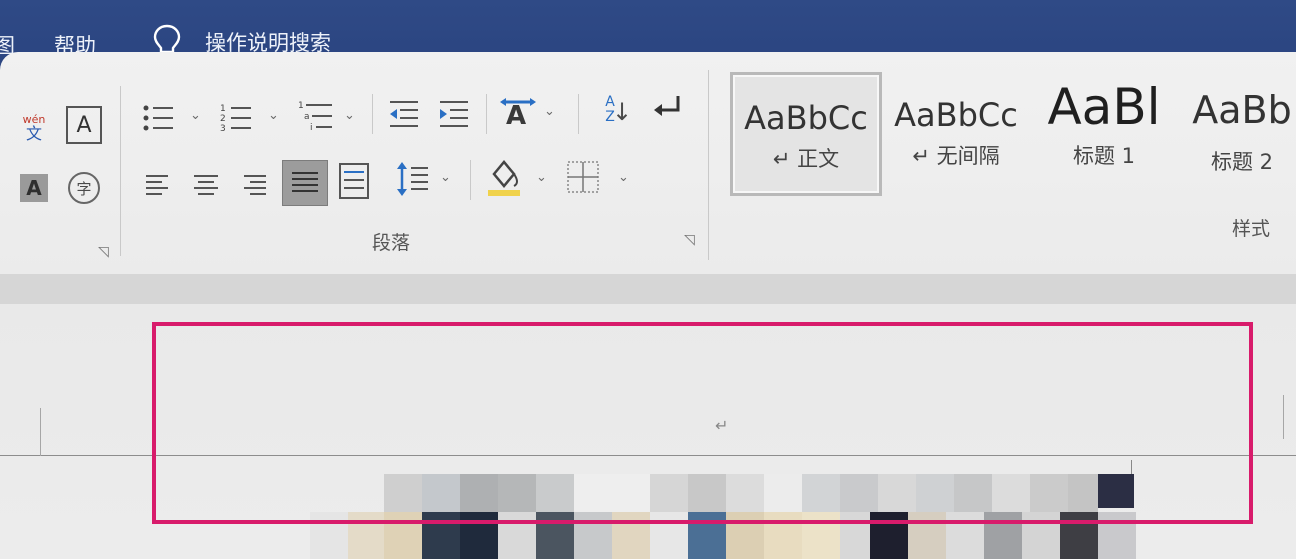 The image size is (1296, 559). Describe the element at coordinates (223, 129) in the screenshot. I see `svg-text: 3` at that location.